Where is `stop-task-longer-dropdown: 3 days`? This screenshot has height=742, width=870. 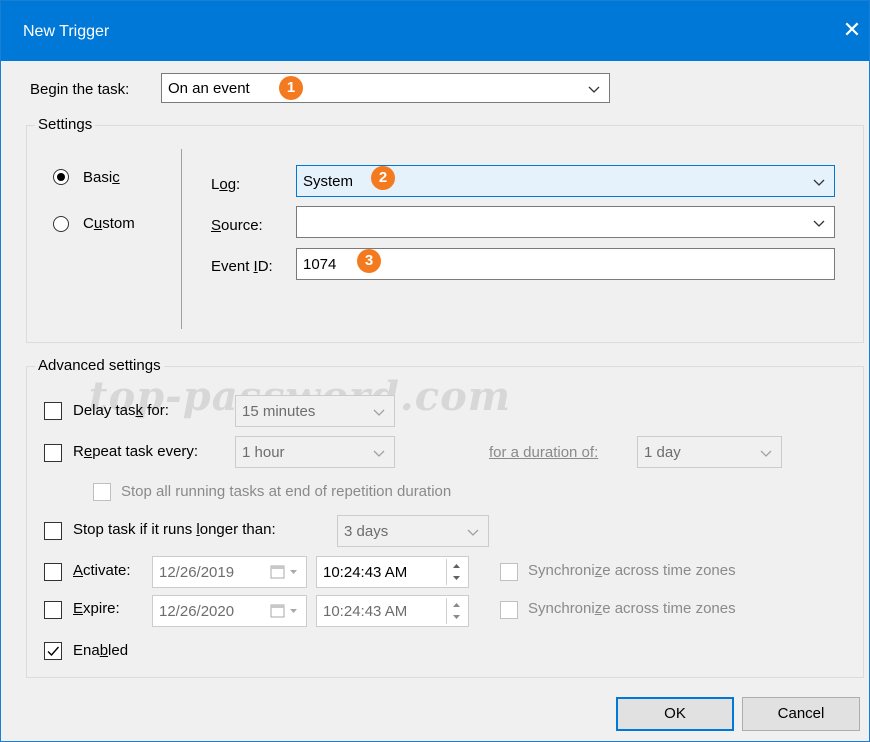 stop-task-longer-dropdown: 3 days is located at coordinates (413, 531).